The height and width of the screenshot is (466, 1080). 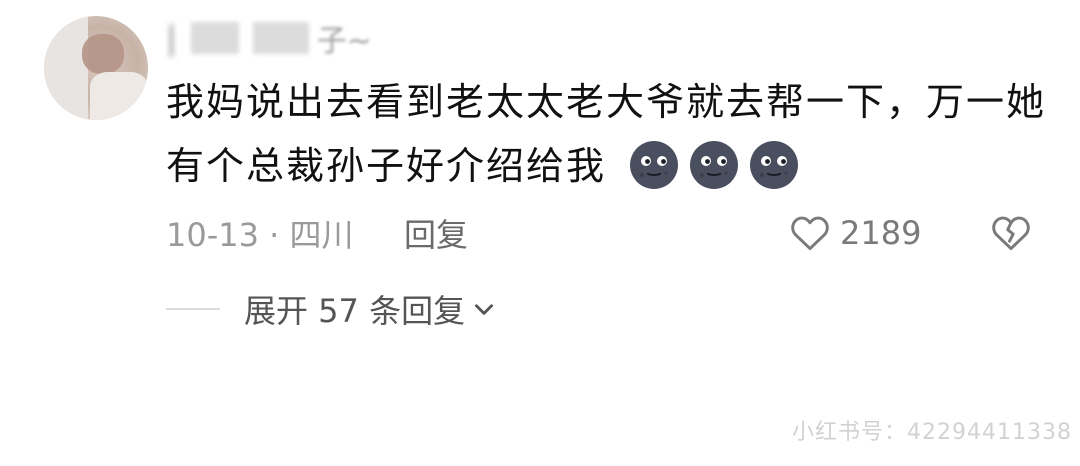 I want to click on emoji-row, so click(x=710, y=164).